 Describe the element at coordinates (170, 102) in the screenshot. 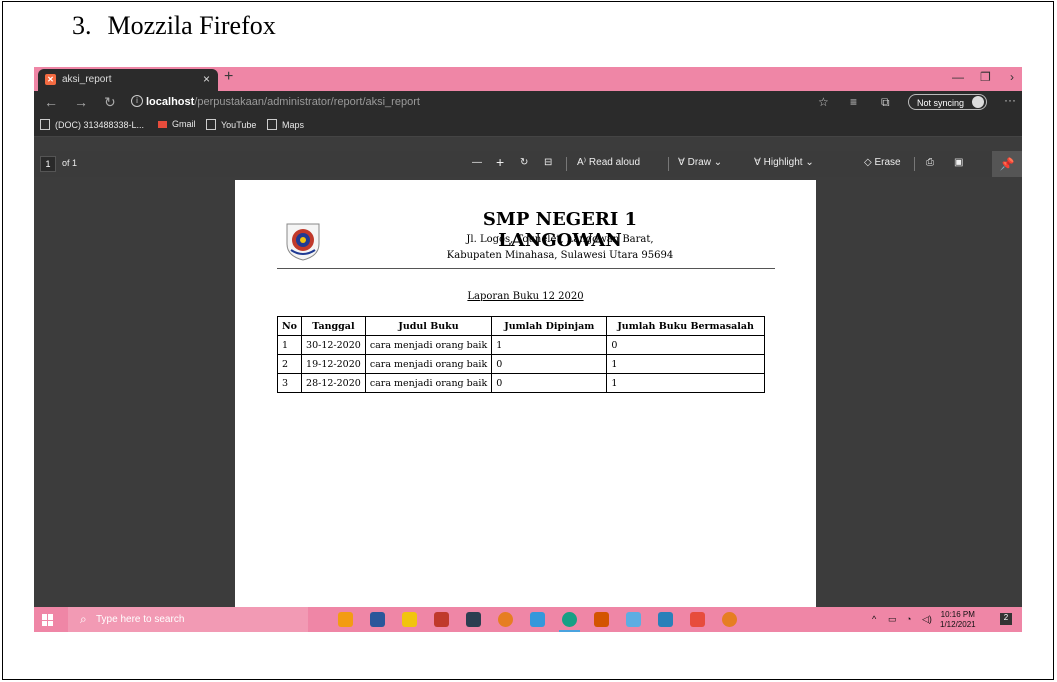

I see `url-host: localhost` at that location.